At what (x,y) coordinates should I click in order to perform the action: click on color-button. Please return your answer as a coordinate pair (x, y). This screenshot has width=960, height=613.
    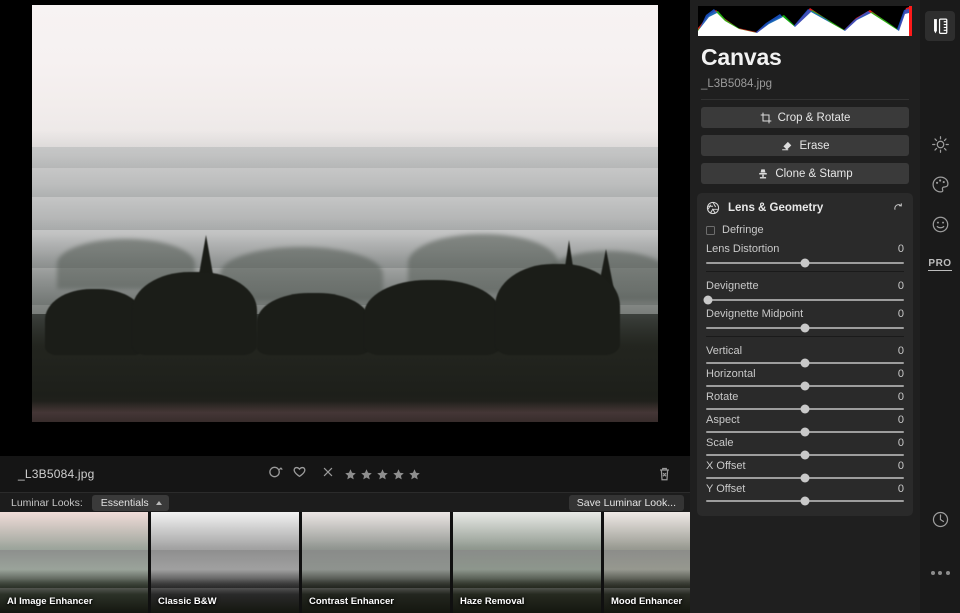
    Looking at the image, I should click on (940, 184).